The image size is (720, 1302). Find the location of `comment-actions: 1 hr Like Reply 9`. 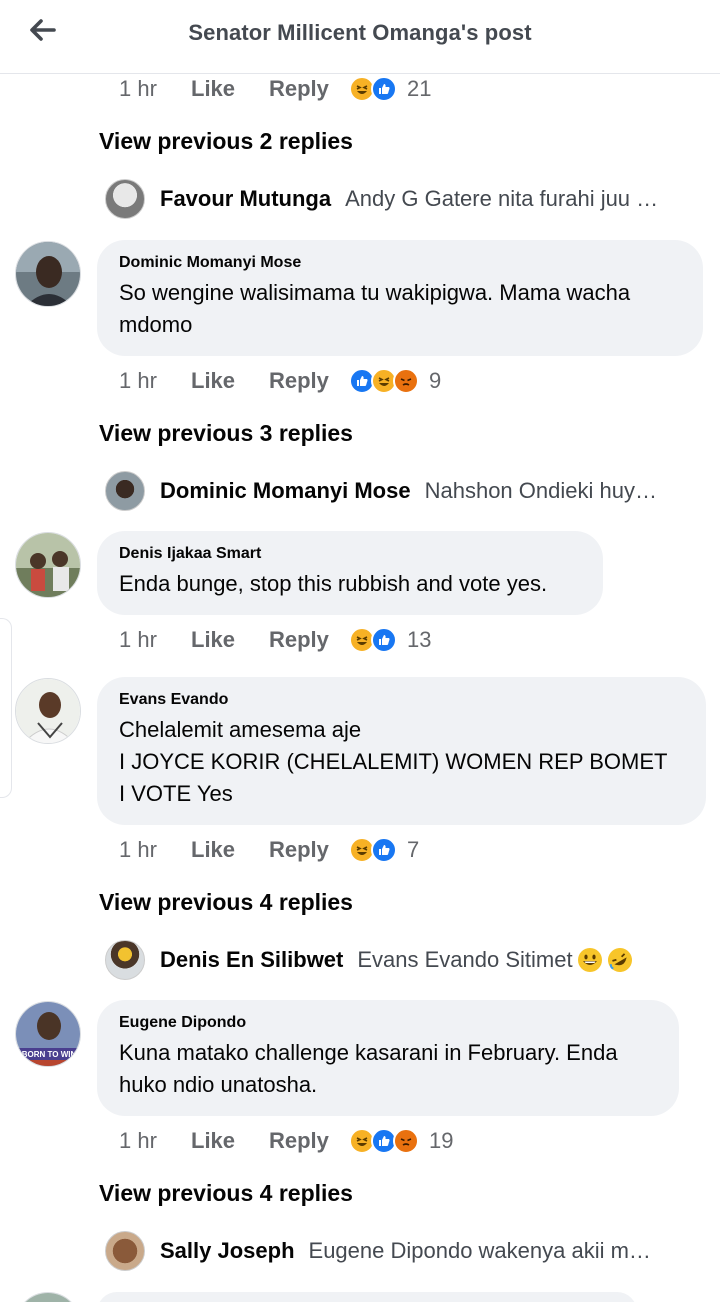

comment-actions: 1 hr Like Reply 9 is located at coordinates (280, 381).